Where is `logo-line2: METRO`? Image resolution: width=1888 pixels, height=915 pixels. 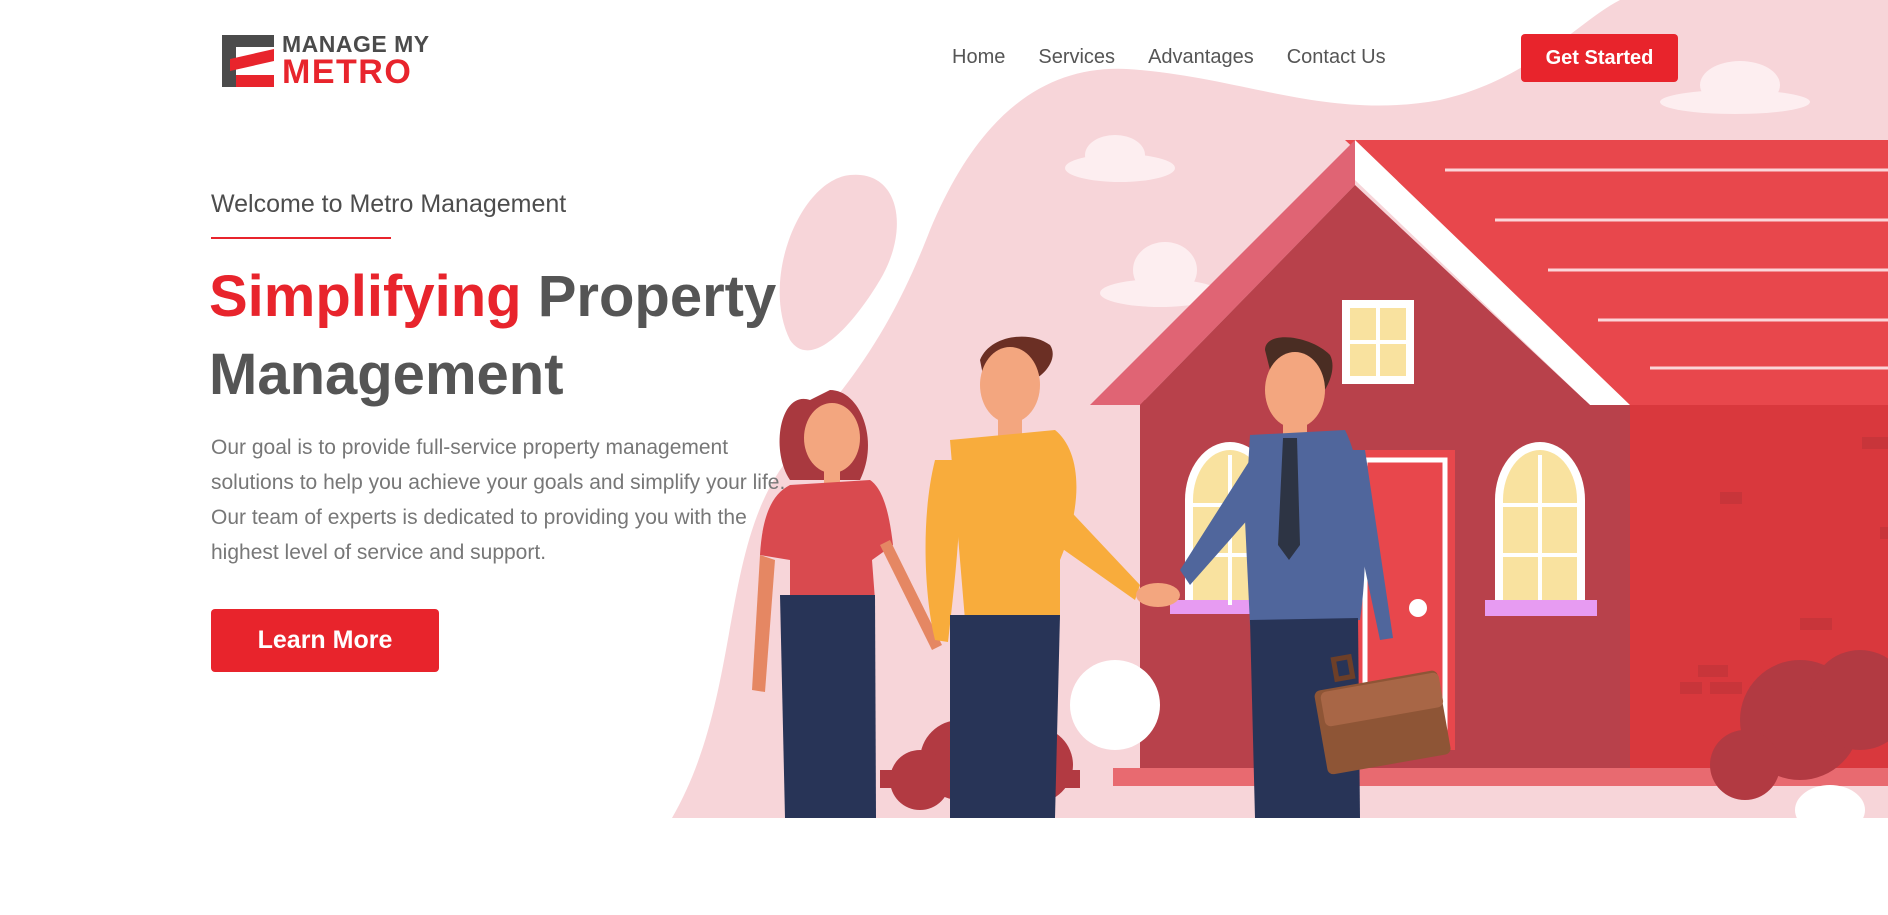 logo-line2: METRO is located at coordinates (347, 72).